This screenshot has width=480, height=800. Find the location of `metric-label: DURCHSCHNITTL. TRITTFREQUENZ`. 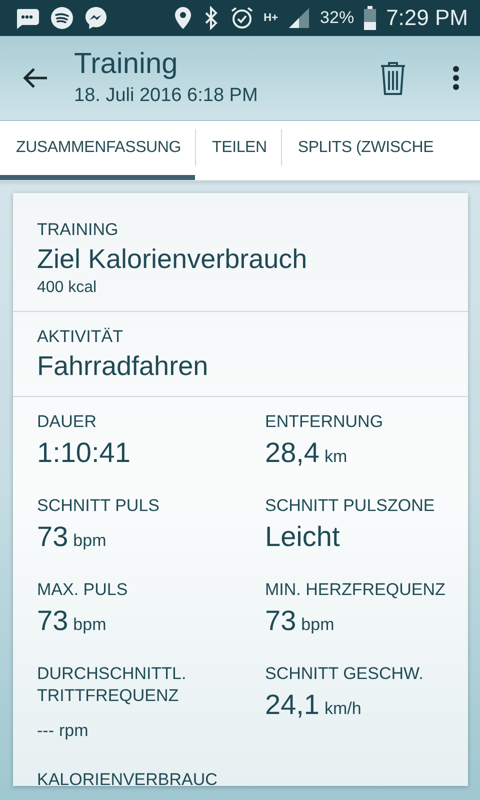

metric-label: DURCHSCHNITTL. TRITTFREQUENZ is located at coordinates (112, 685).